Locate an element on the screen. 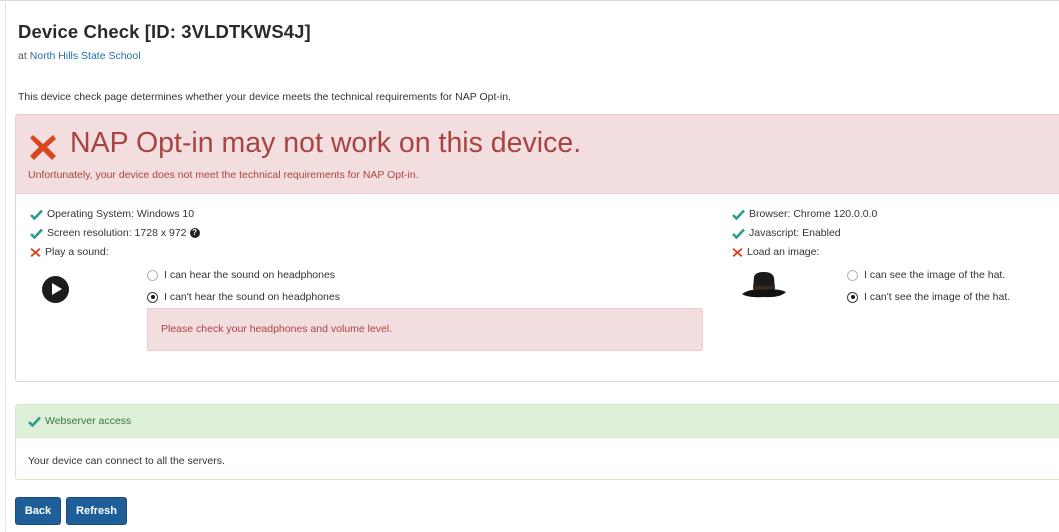  sound-option-cant-hear: I can't hear the sound on headphones is located at coordinates (243, 297).